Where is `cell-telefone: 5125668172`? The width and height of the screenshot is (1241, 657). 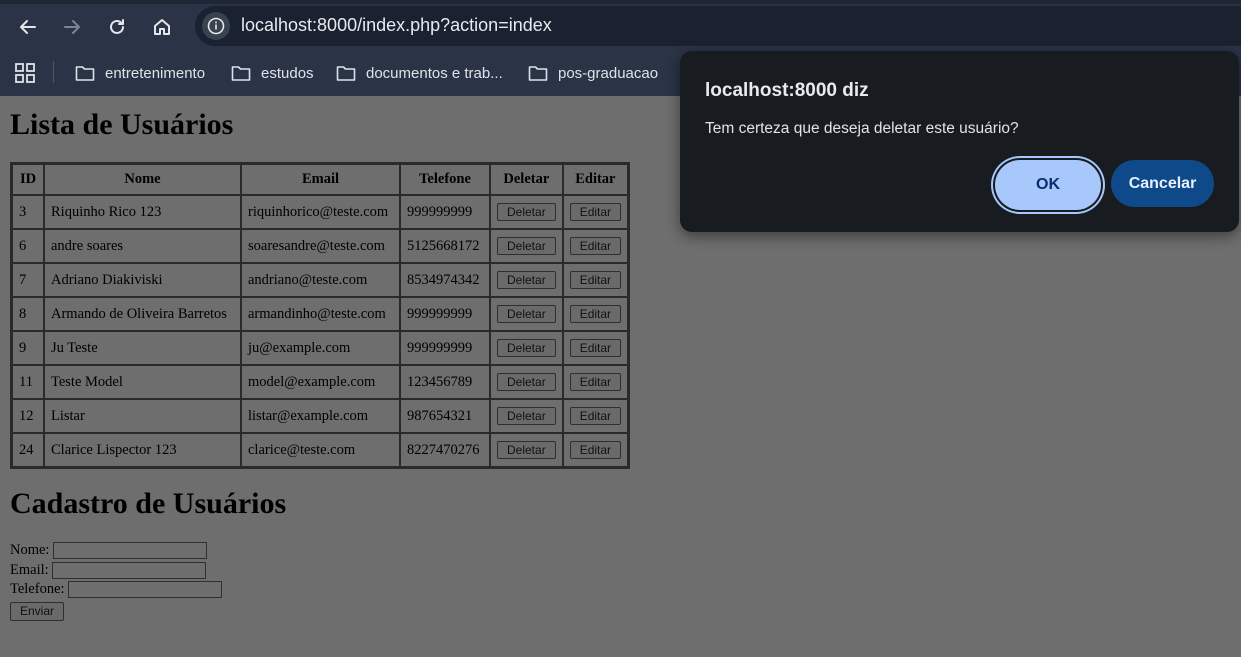
cell-telefone: 5125668172 is located at coordinates (445, 246).